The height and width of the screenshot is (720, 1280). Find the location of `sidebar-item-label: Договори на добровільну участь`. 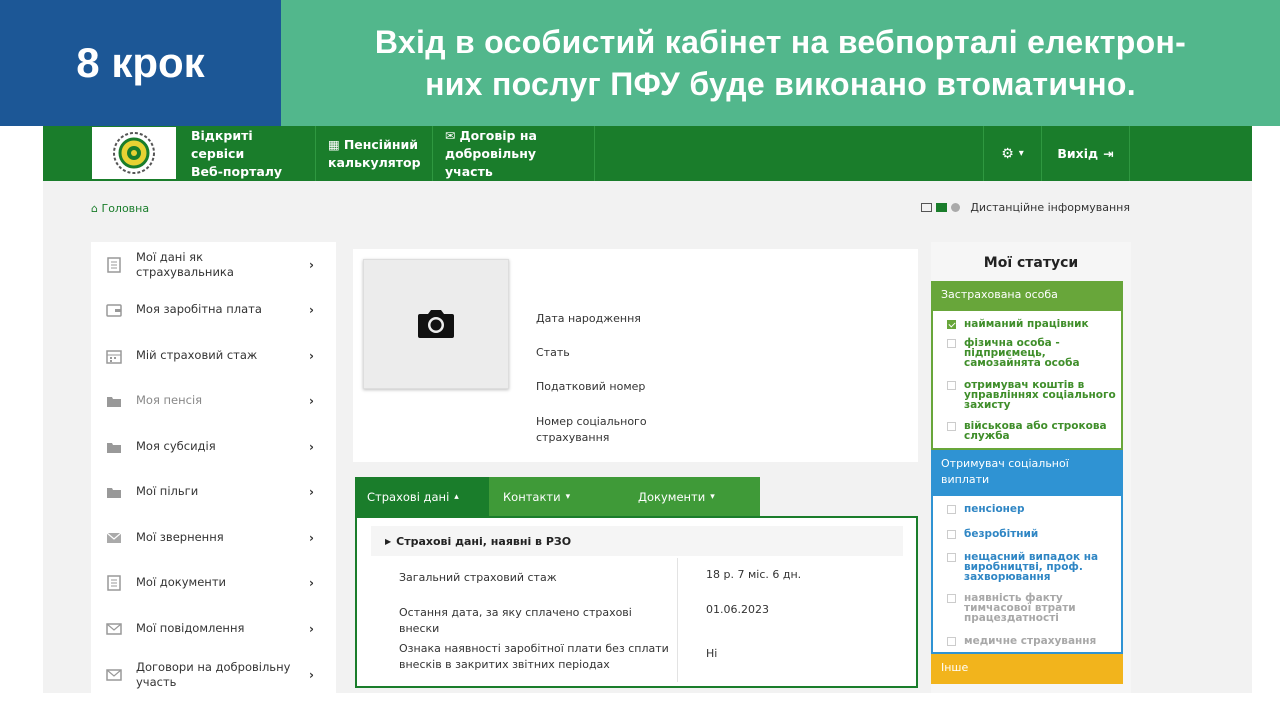

sidebar-item-label: Договори на добровільну участь is located at coordinates (213, 674).